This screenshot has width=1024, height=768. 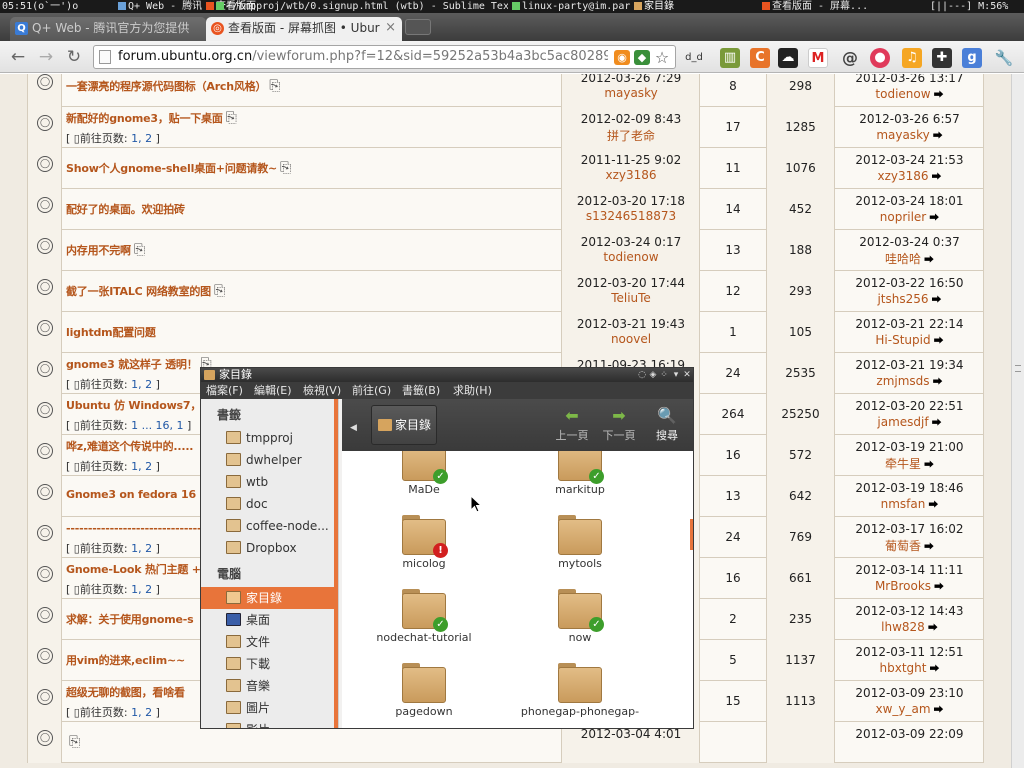 What do you see at coordinates (903, 546) in the screenshot?
I see `last-poster-link: 葡萄香` at bounding box center [903, 546].